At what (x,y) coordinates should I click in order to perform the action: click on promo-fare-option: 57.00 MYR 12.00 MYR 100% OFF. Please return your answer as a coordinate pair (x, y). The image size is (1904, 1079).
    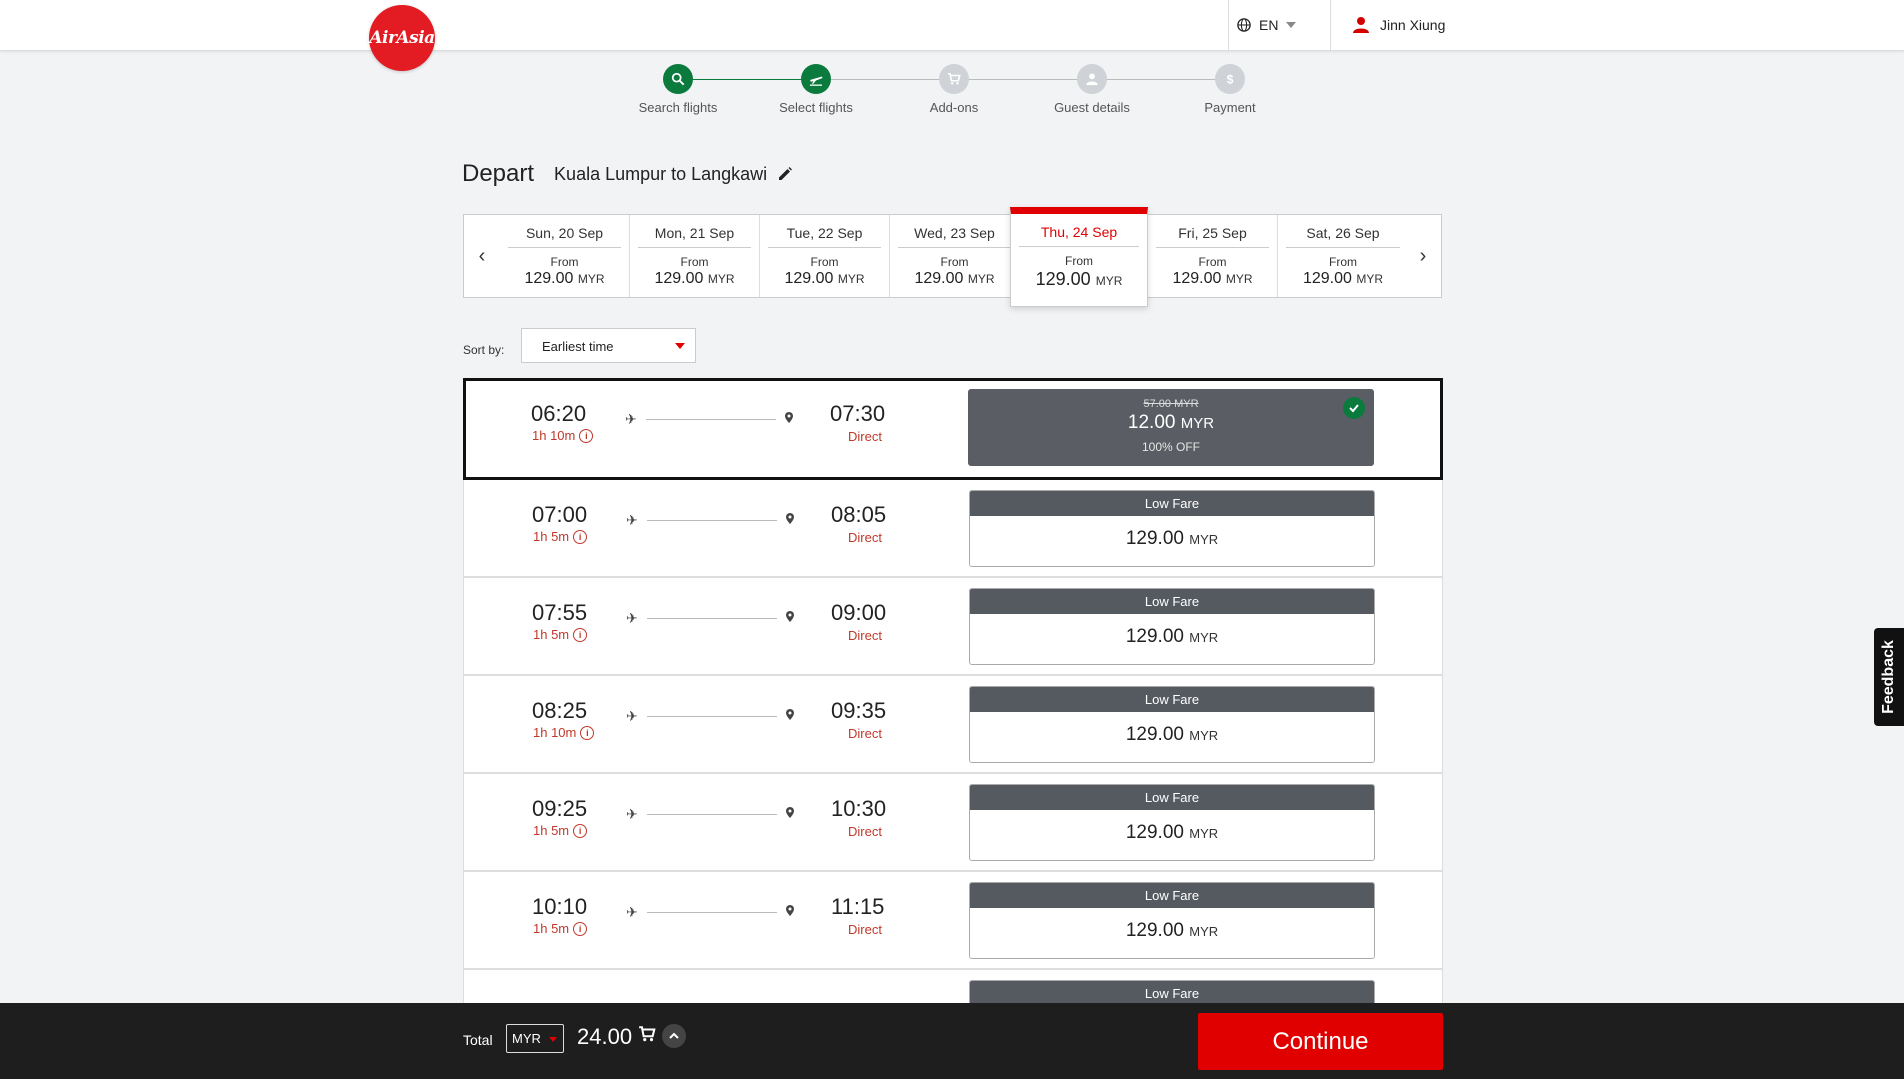
    Looking at the image, I should click on (1171, 427).